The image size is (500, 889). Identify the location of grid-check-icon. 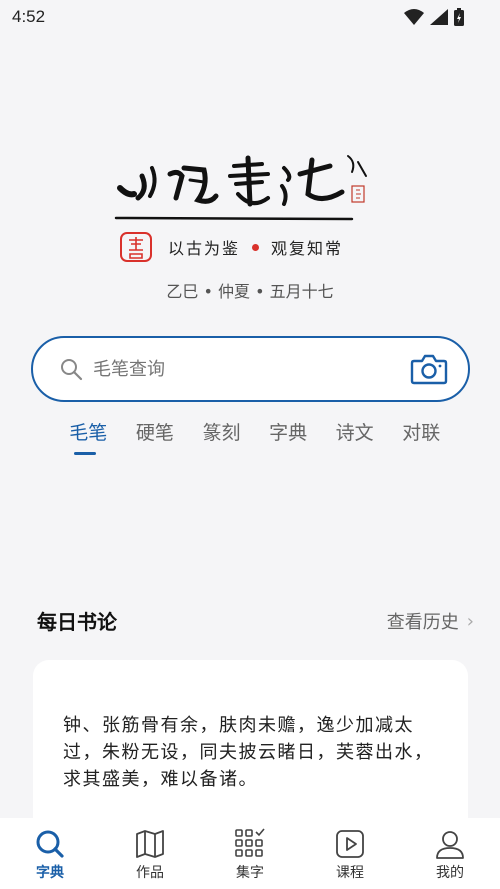
(250, 842).